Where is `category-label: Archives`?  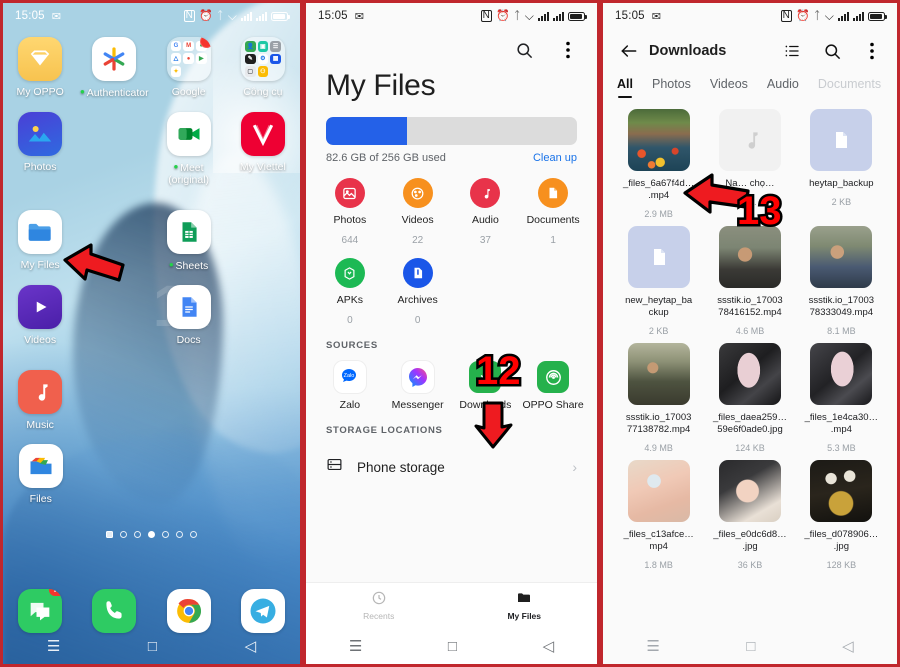 category-label: Archives is located at coordinates (417, 300).